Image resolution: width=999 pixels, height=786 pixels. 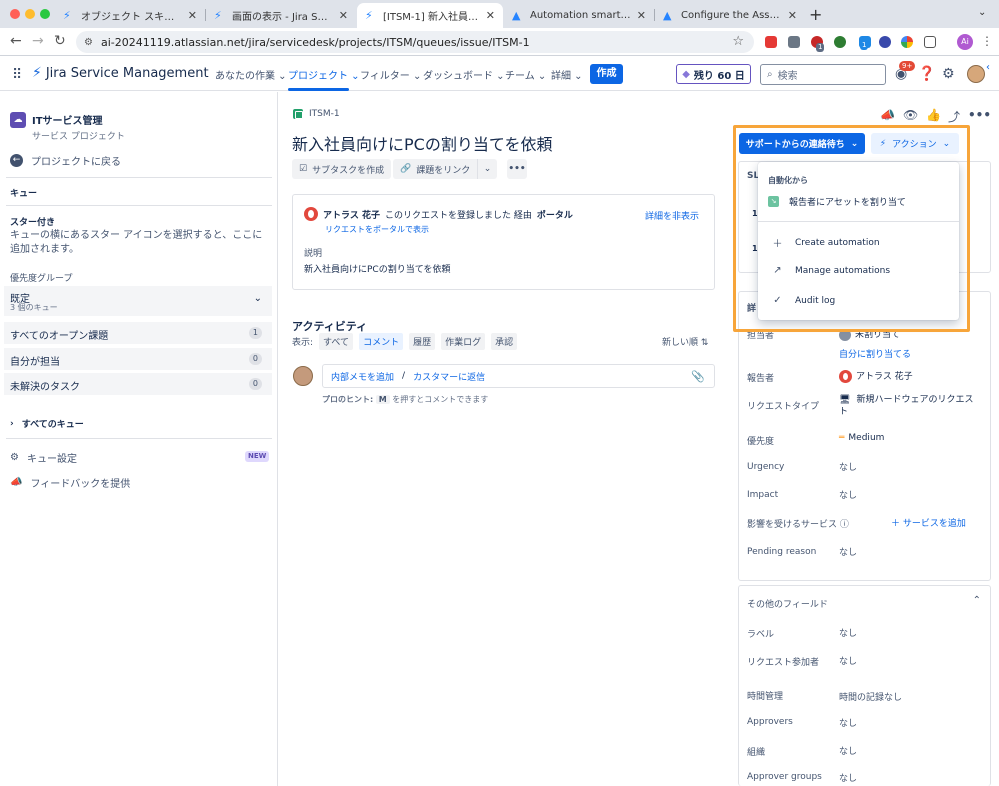 What do you see at coordinates (842, 438) in the screenshot?
I see `priority-medium-icon: ═` at bounding box center [842, 438].